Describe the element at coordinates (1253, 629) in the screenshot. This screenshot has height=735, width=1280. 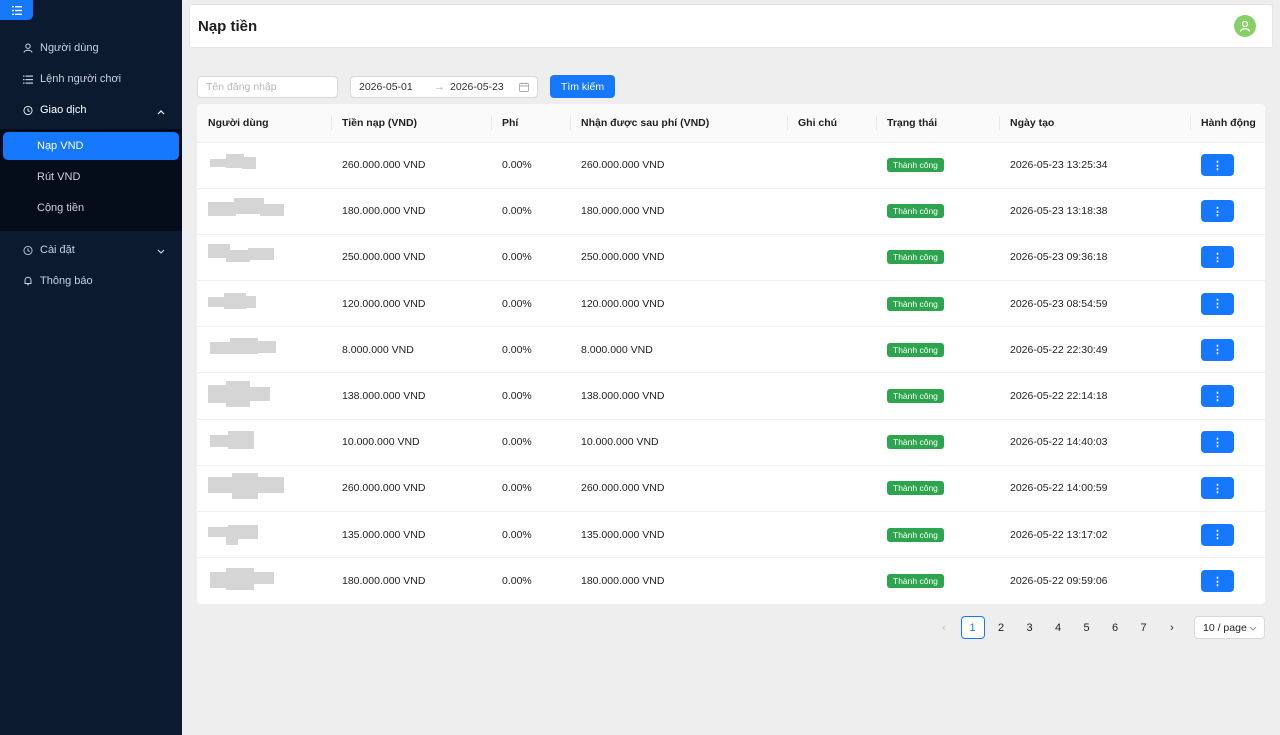
I see `chevron-down-icon` at that location.